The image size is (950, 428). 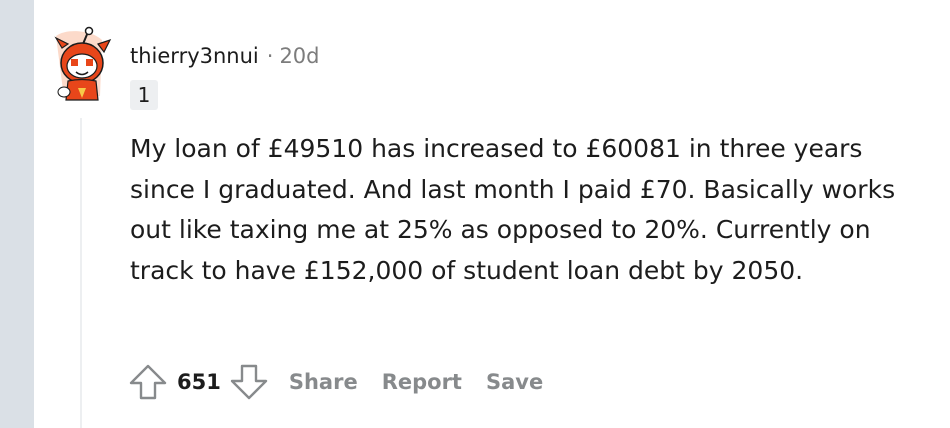 What do you see at coordinates (81, 273) in the screenshot?
I see `thread-line` at bounding box center [81, 273].